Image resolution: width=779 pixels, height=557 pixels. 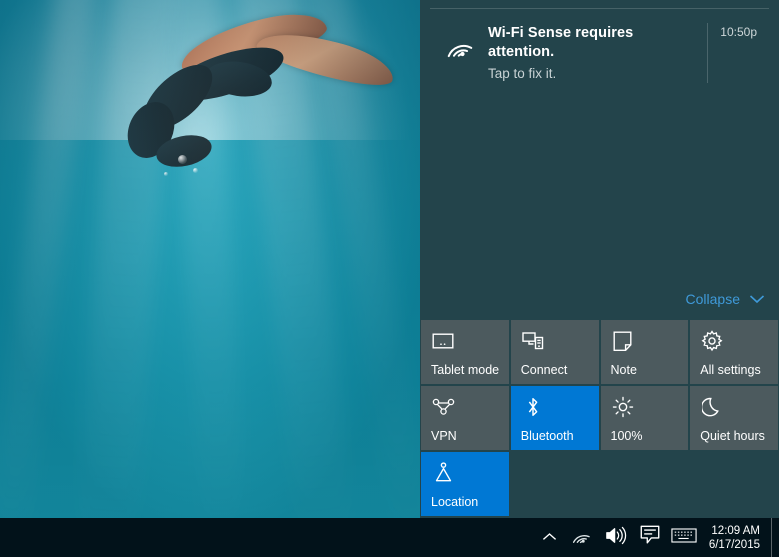 What do you see at coordinates (734, 544) in the screenshot?
I see `clock-date: 6/17/2015` at bounding box center [734, 544].